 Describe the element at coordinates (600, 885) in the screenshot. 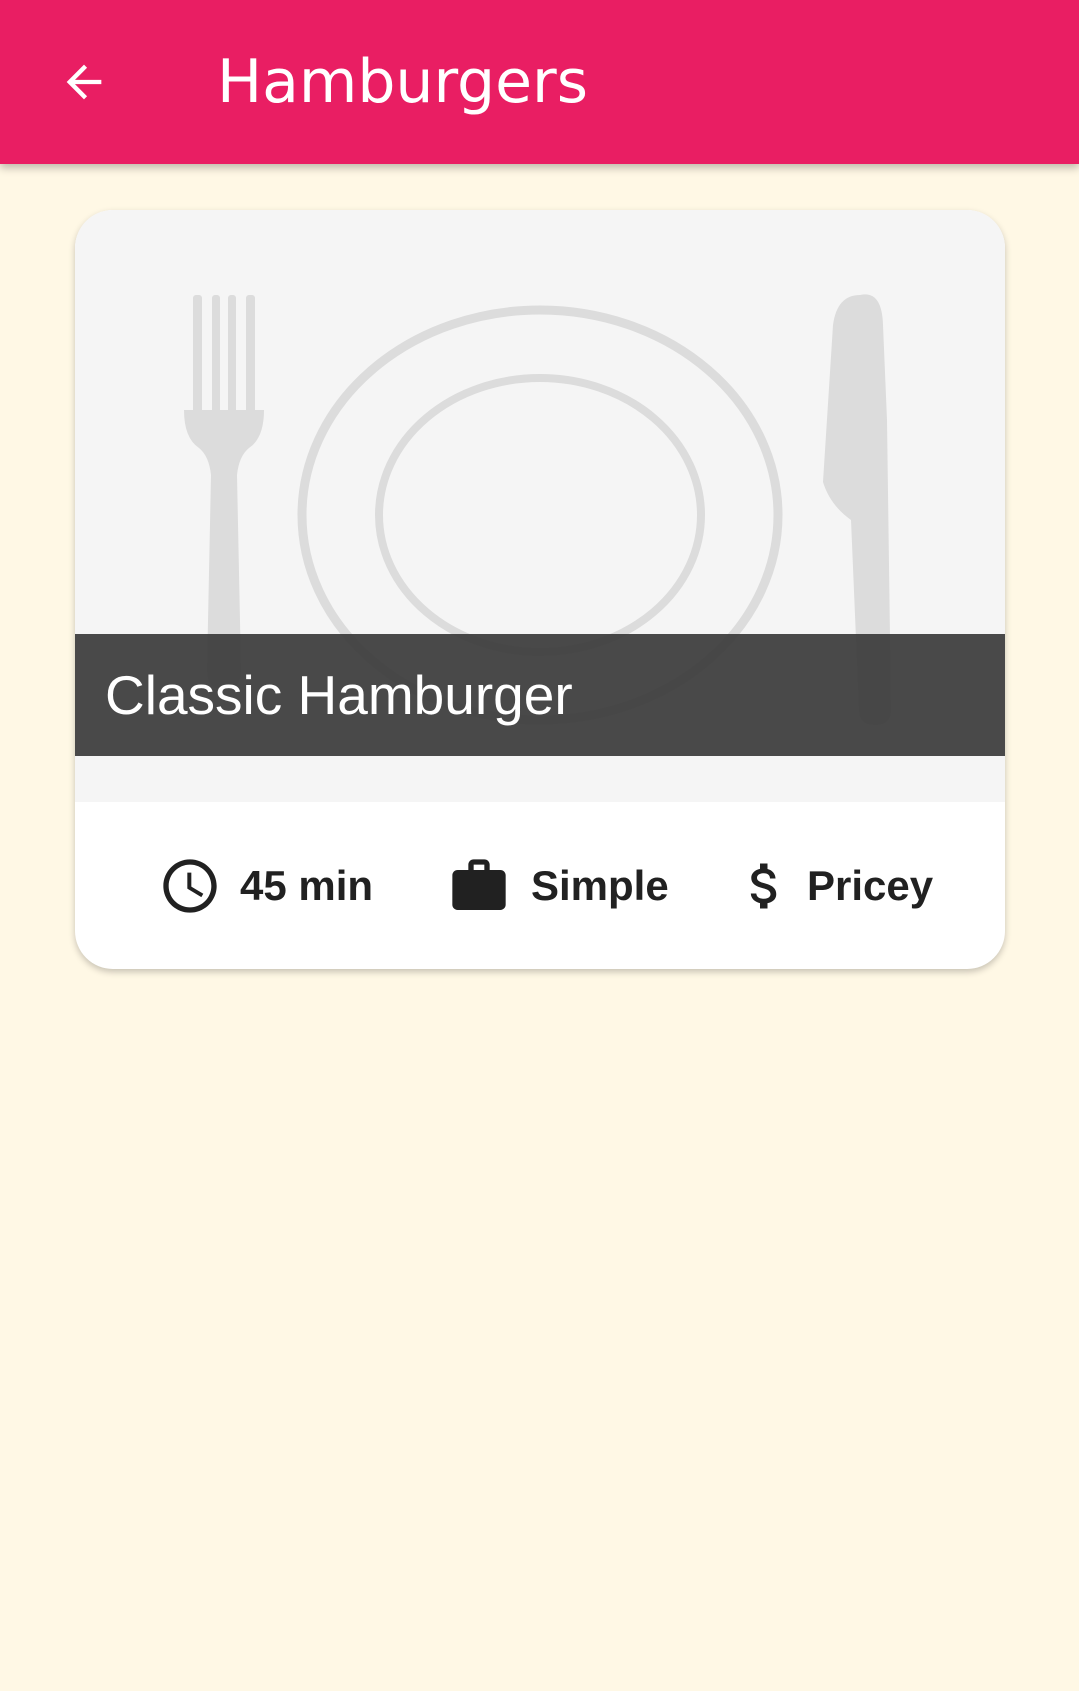

I see `complexity-label: Simple` at that location.